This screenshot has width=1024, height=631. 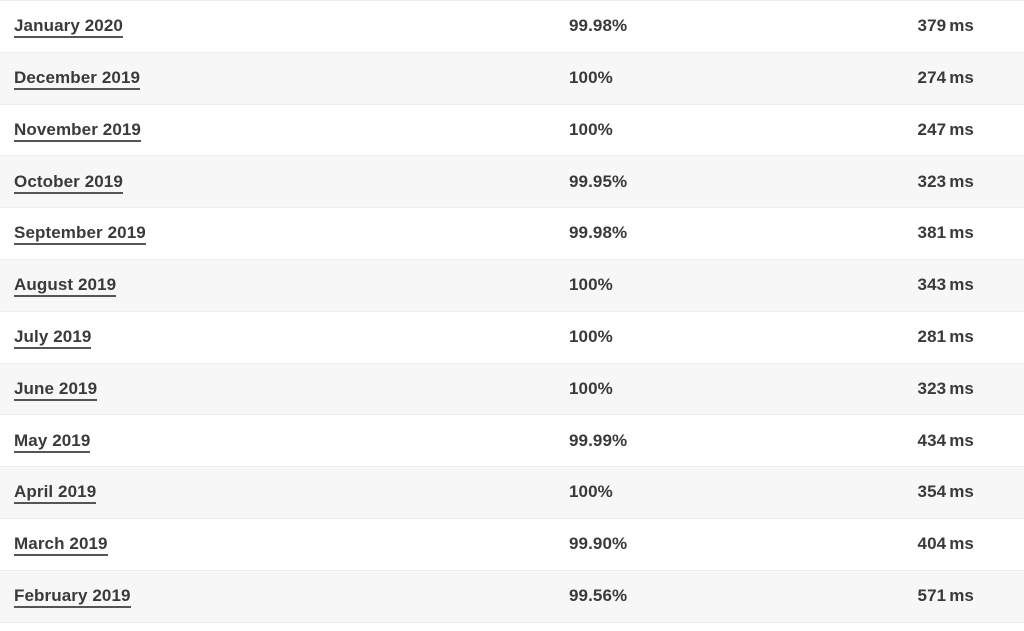 What do you see at coordinates (56, 389) in the screenshot?
I see `month-link: June 2019` at bounding box center [56, 389].